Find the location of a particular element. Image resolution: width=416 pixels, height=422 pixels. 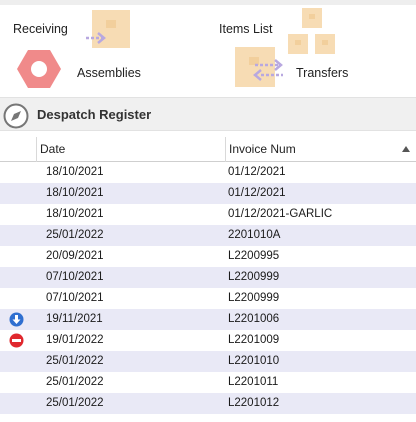

invoice-cell: L2201006 is located at coordinates (254, 319).